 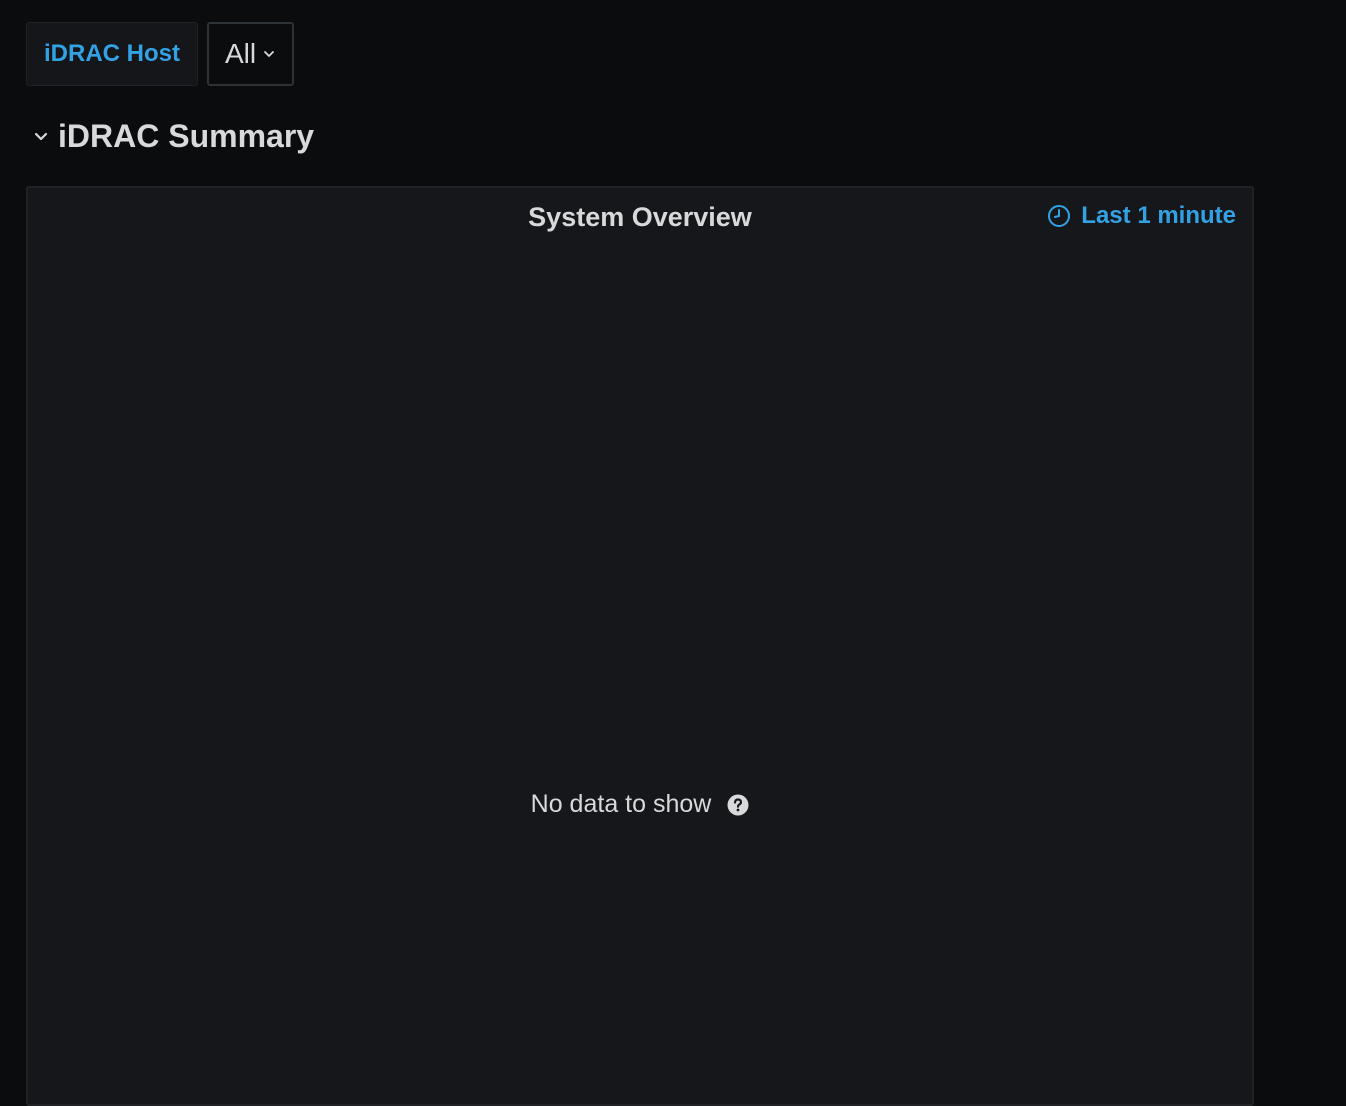 What do you see at coordinates (621, 804) in the screenshot?
I see `no-data-text: No data to show` at bounding box center [621, 804].